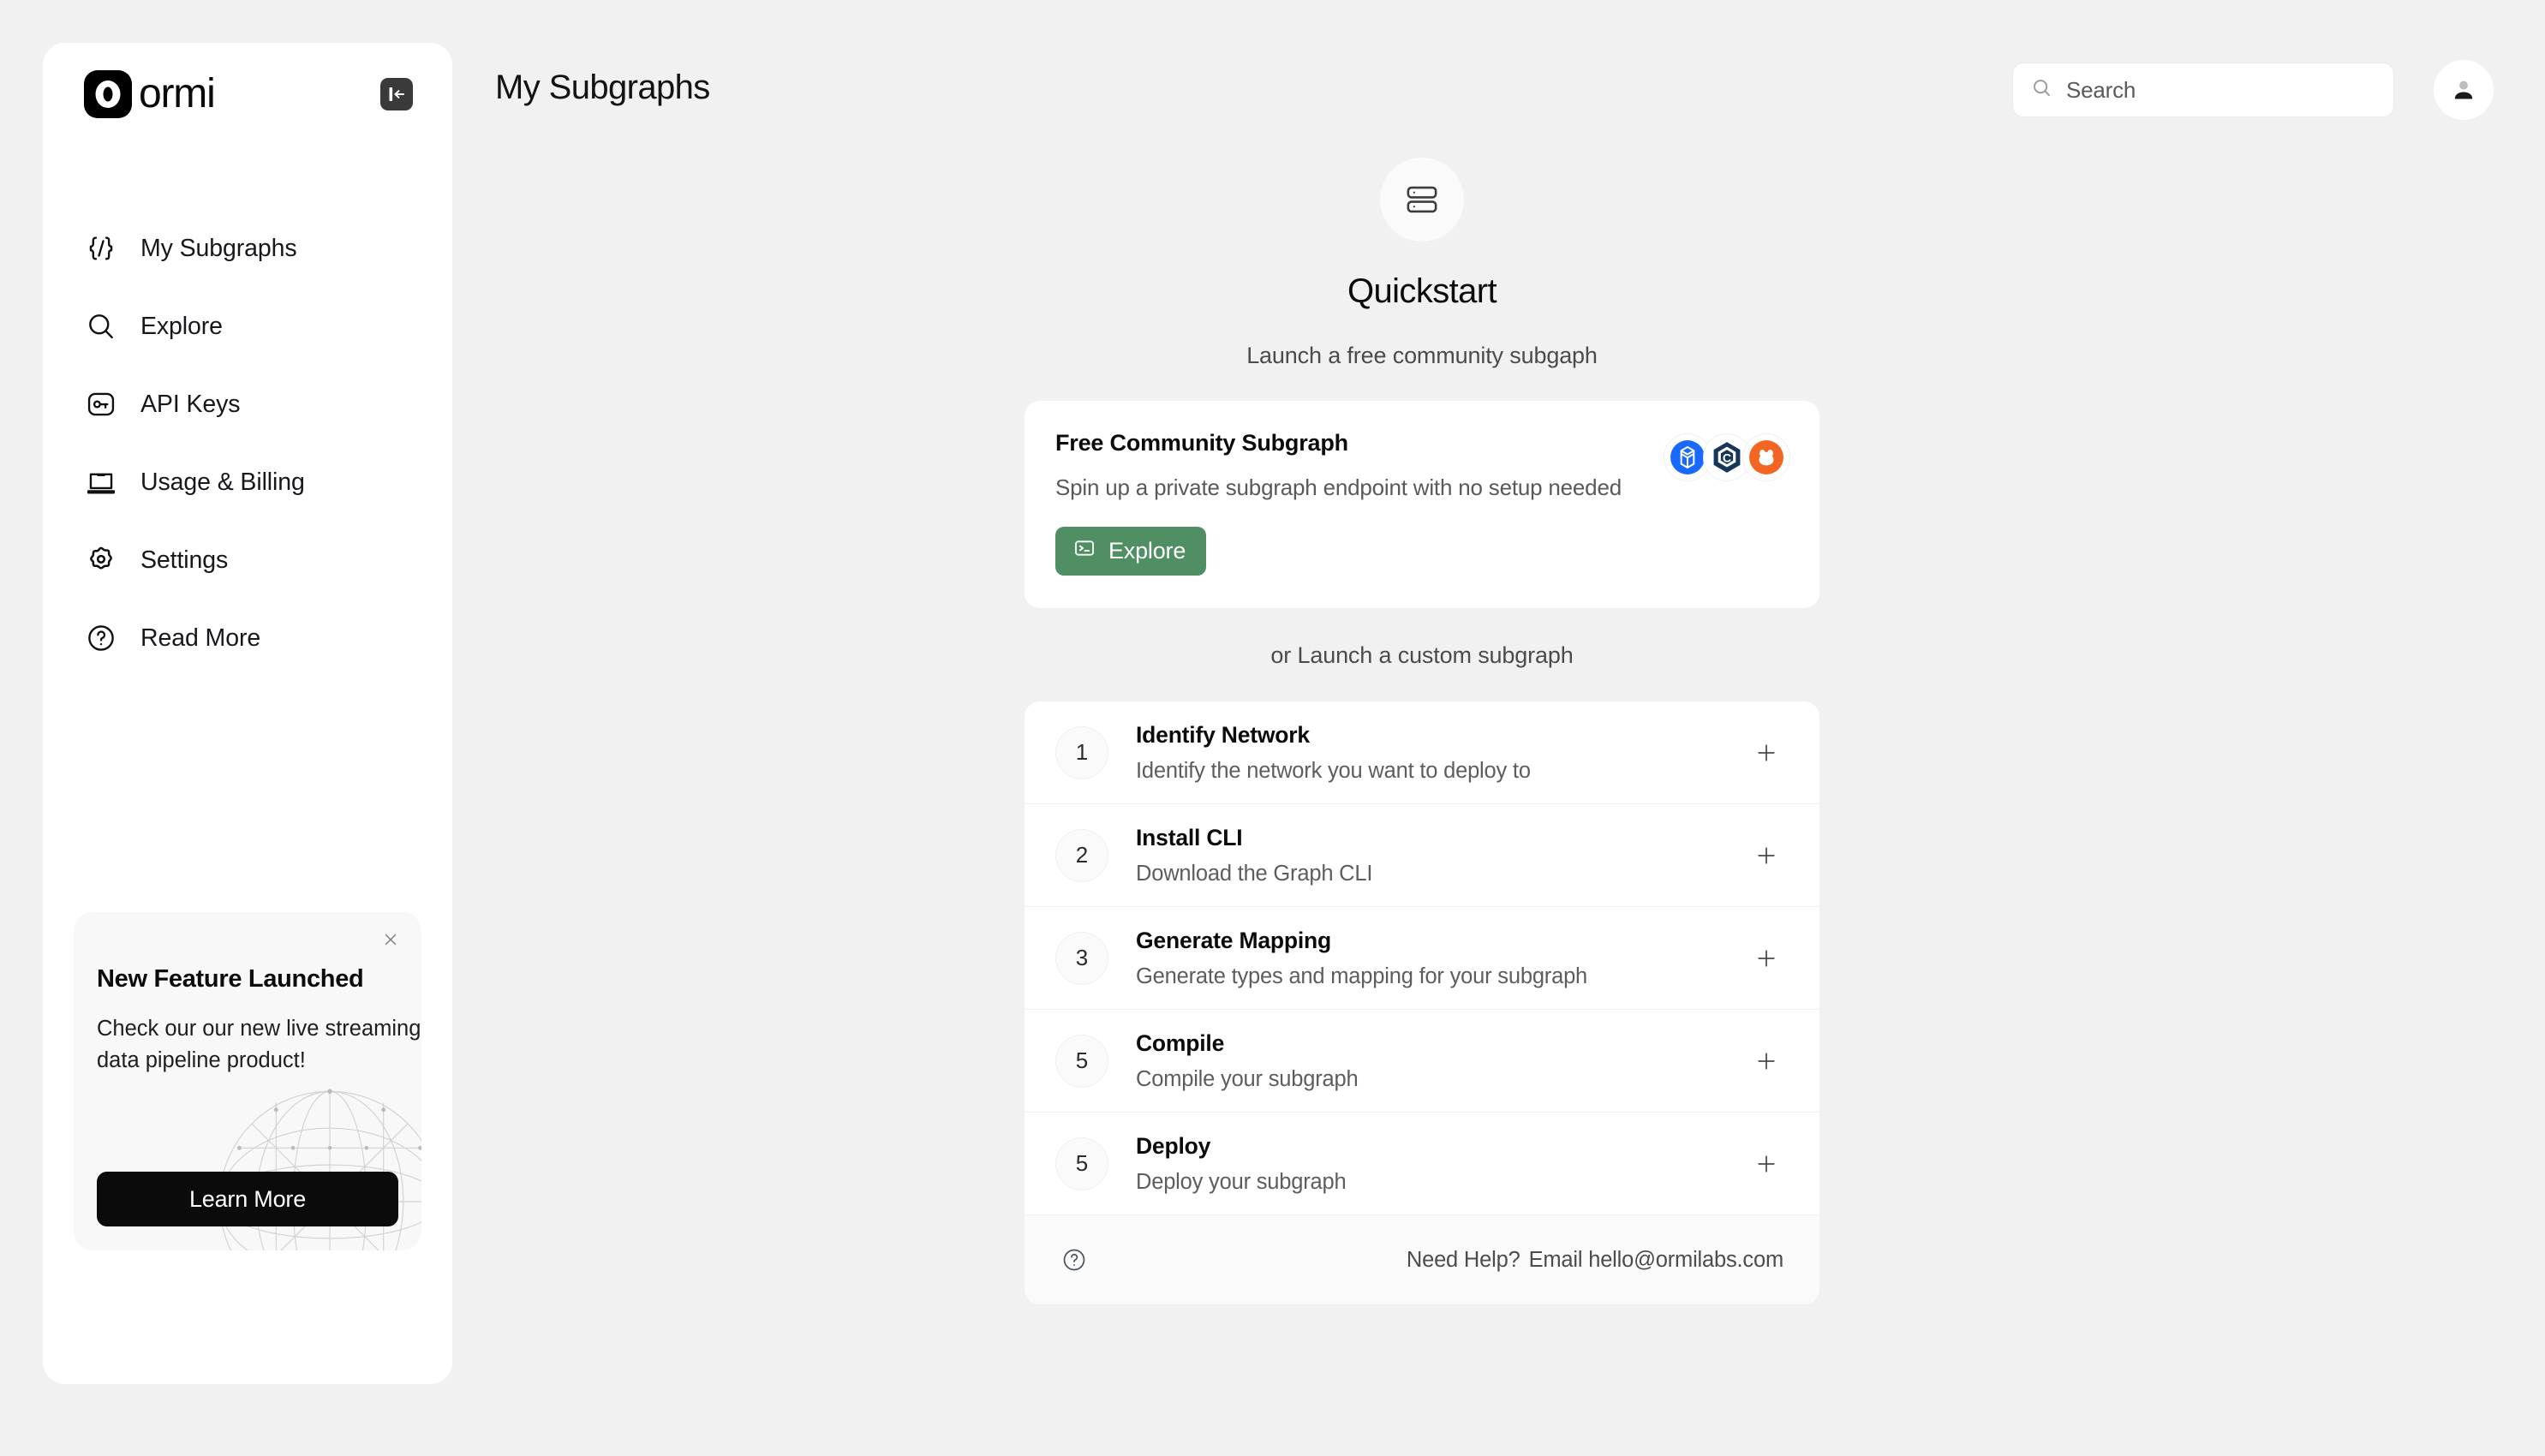 This screenshot has width=2545, height=1456. Describe the element at coordinates (268, 326) in the screenshot. I see `sidebar-item-explore: Explore` at that location.